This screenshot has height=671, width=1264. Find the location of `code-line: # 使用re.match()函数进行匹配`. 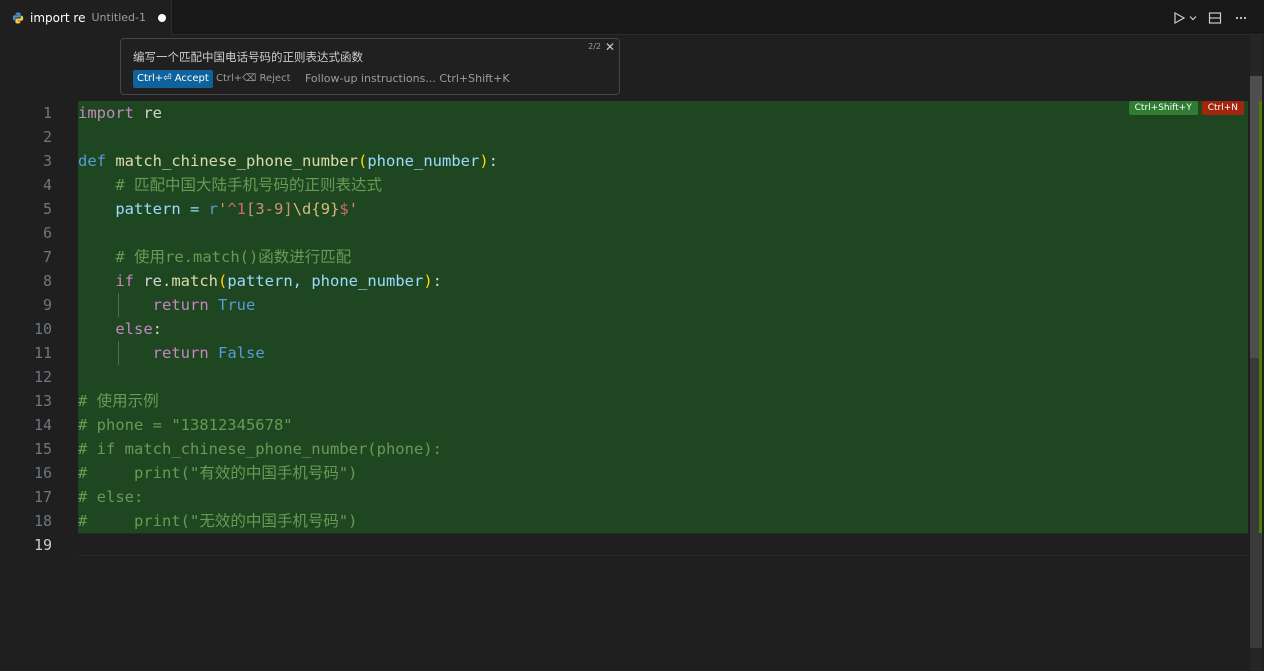

code-line: # 使用re.match()函数进行匹配 is located at coordinates (663, 257).